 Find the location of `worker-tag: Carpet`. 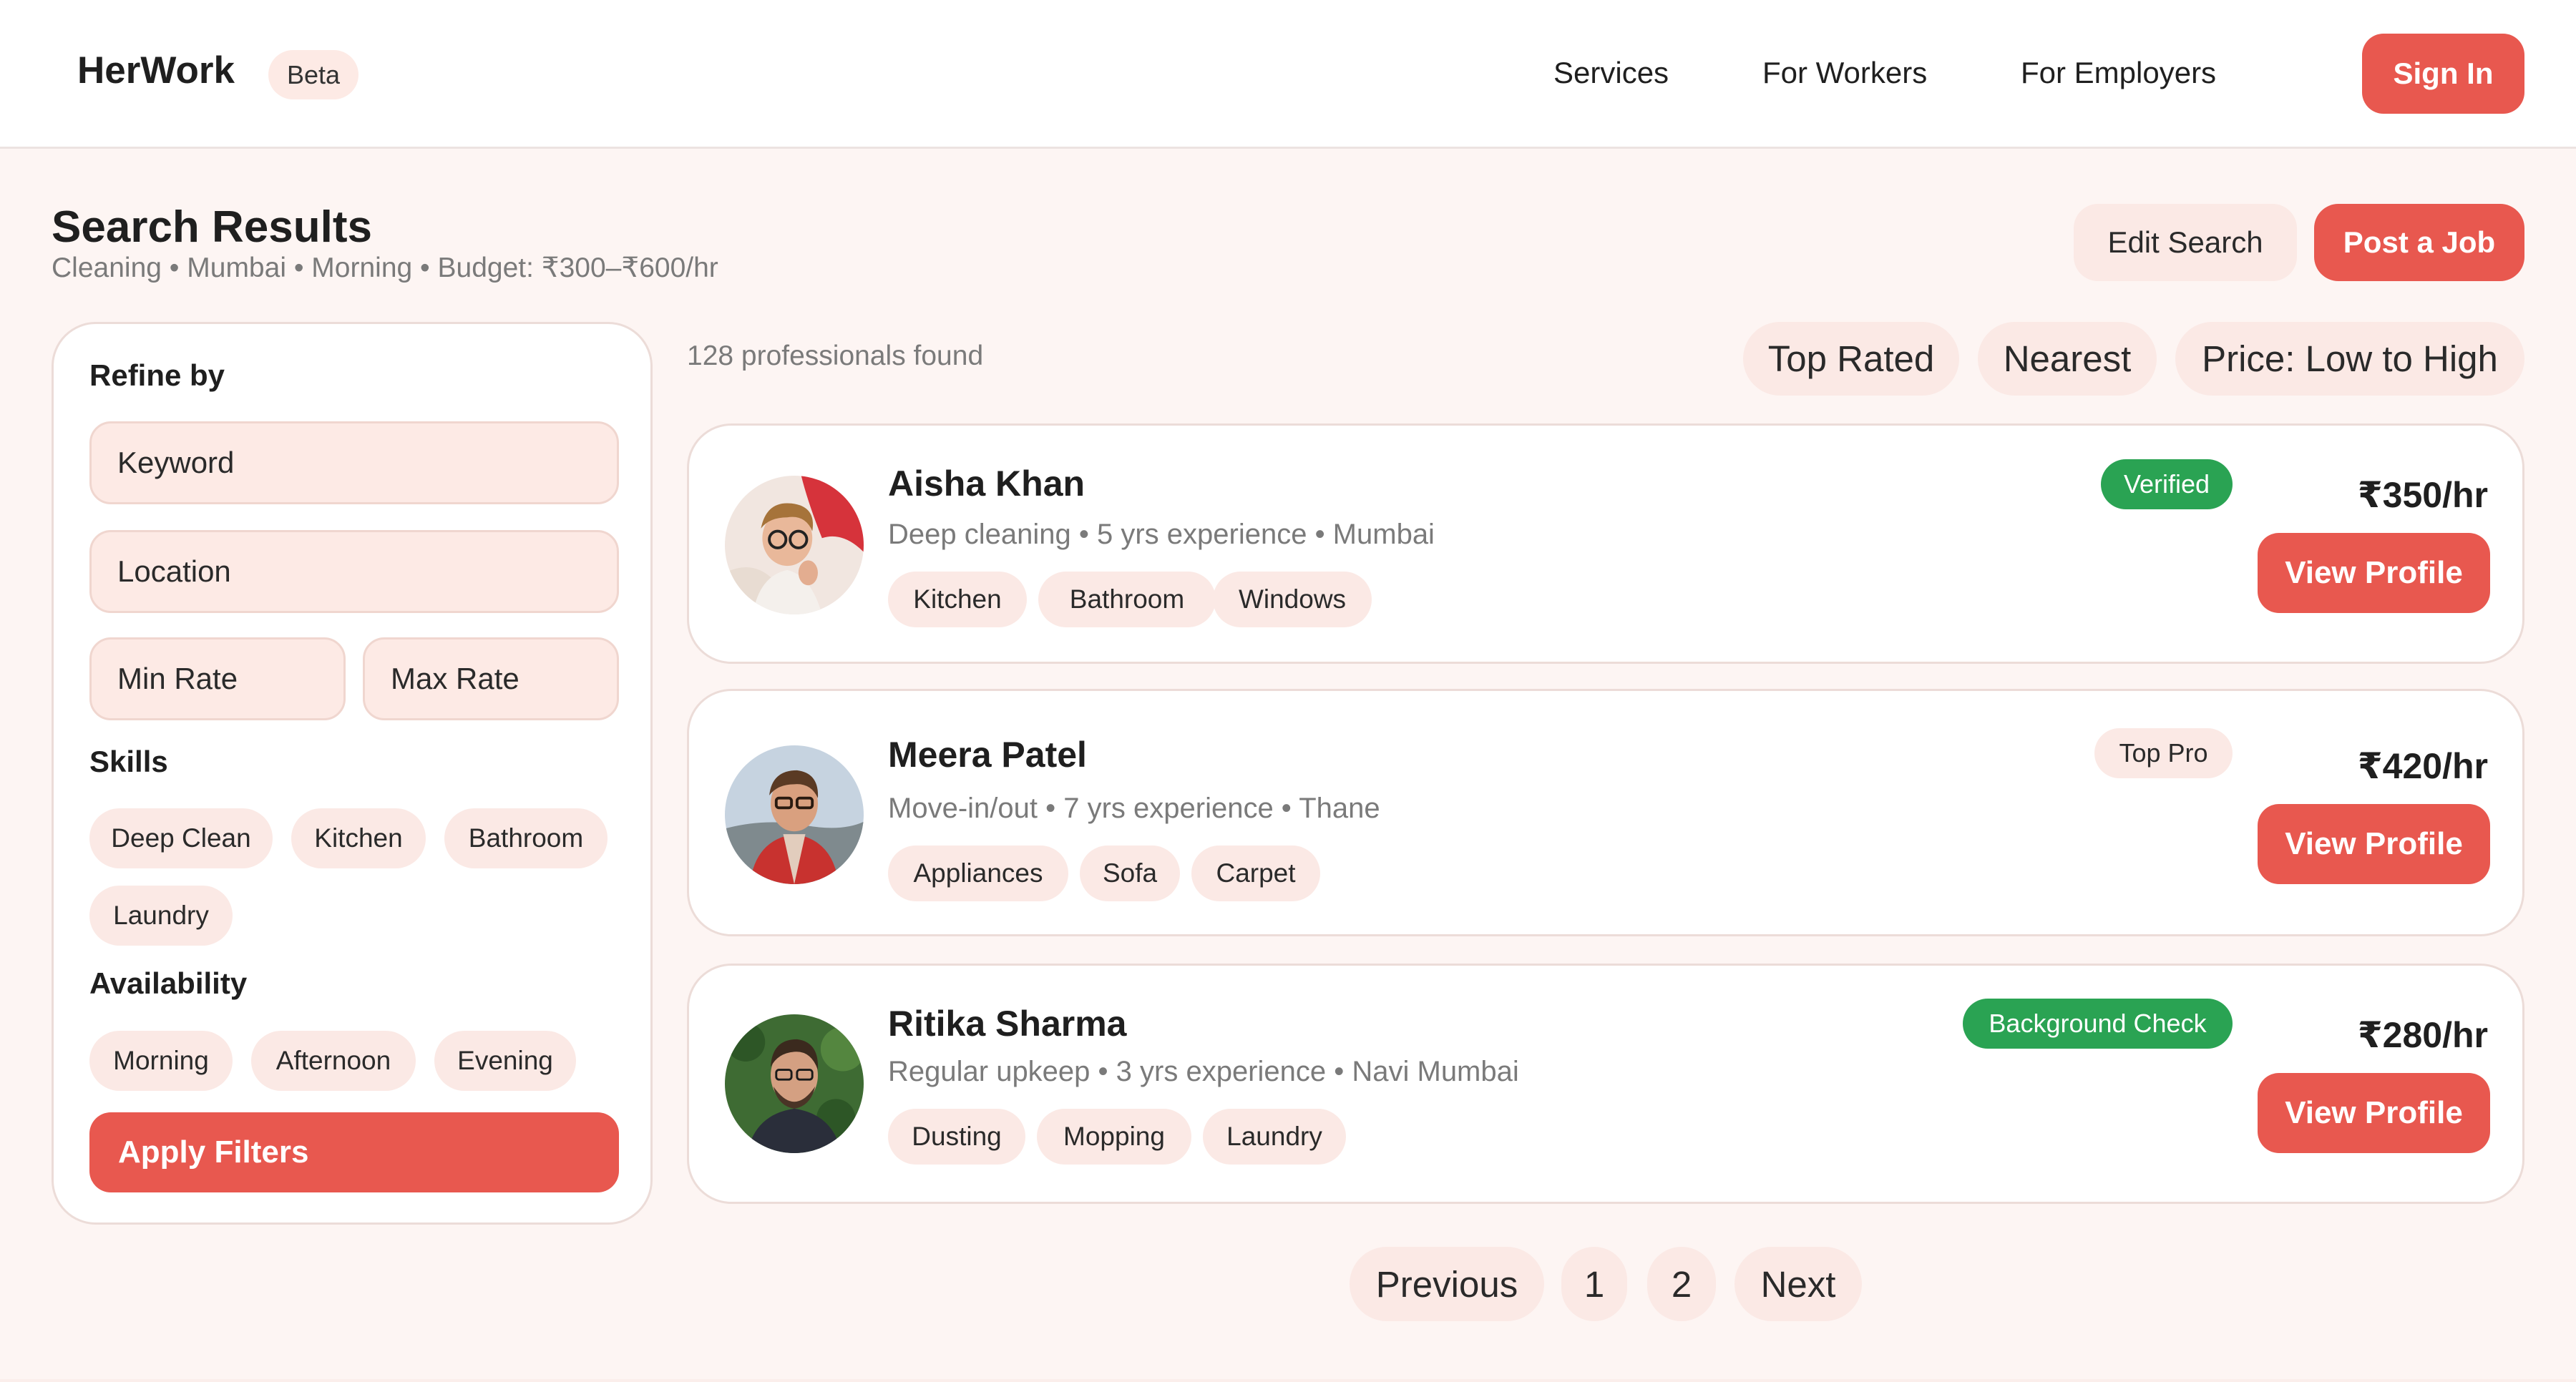

worker-tag: Carpet is located at coordinates (1255, 874).